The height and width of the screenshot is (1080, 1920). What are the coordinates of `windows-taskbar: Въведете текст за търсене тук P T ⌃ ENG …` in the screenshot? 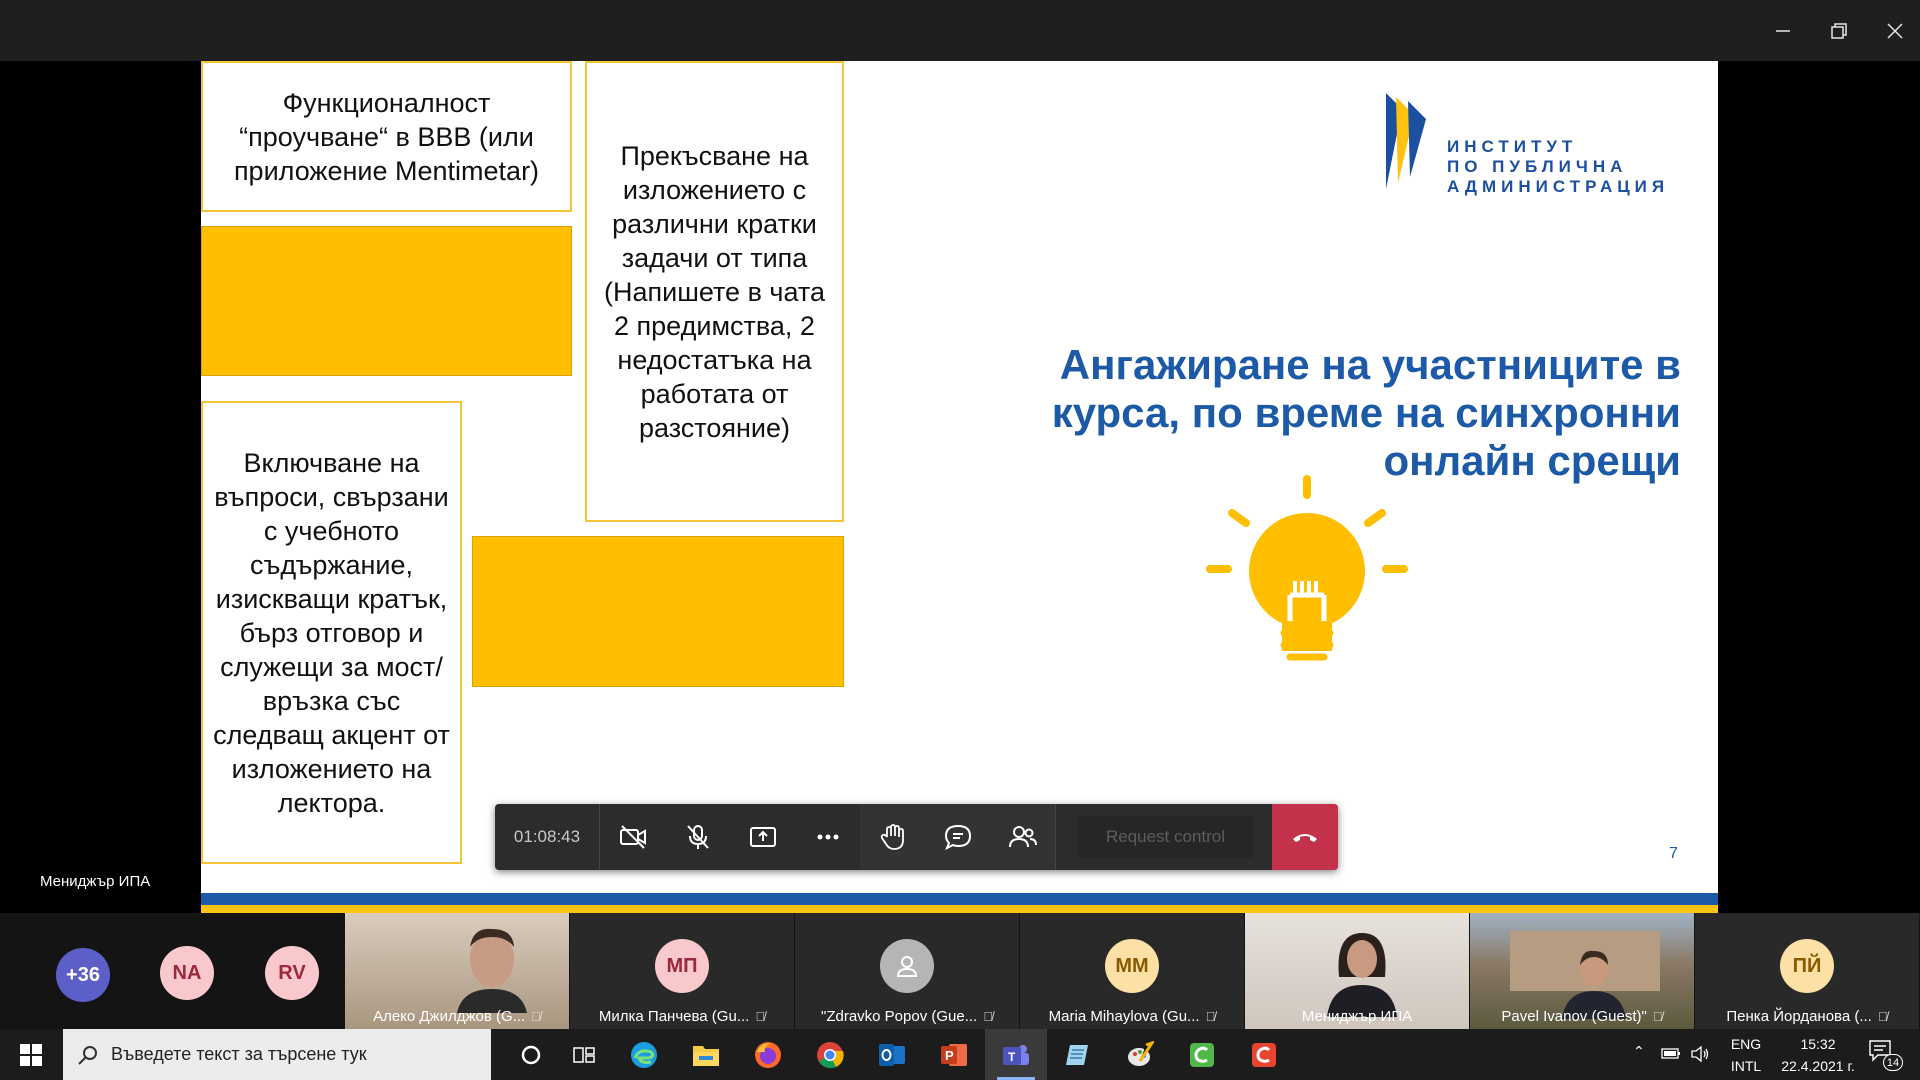 It's located at (960, 1054).